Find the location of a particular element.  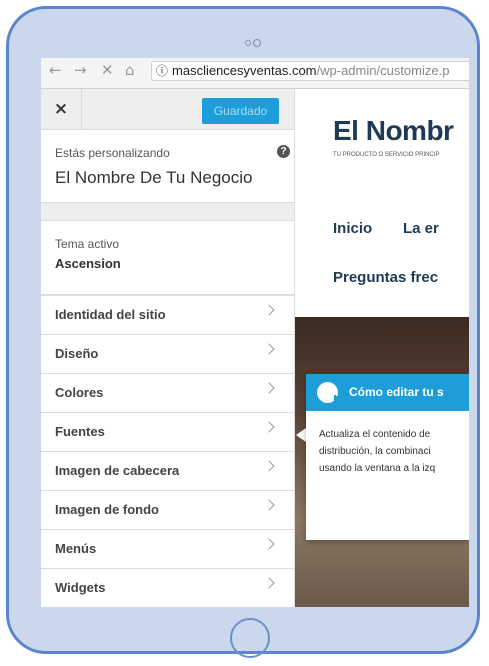

home-button is located at coordinates (250, 638).